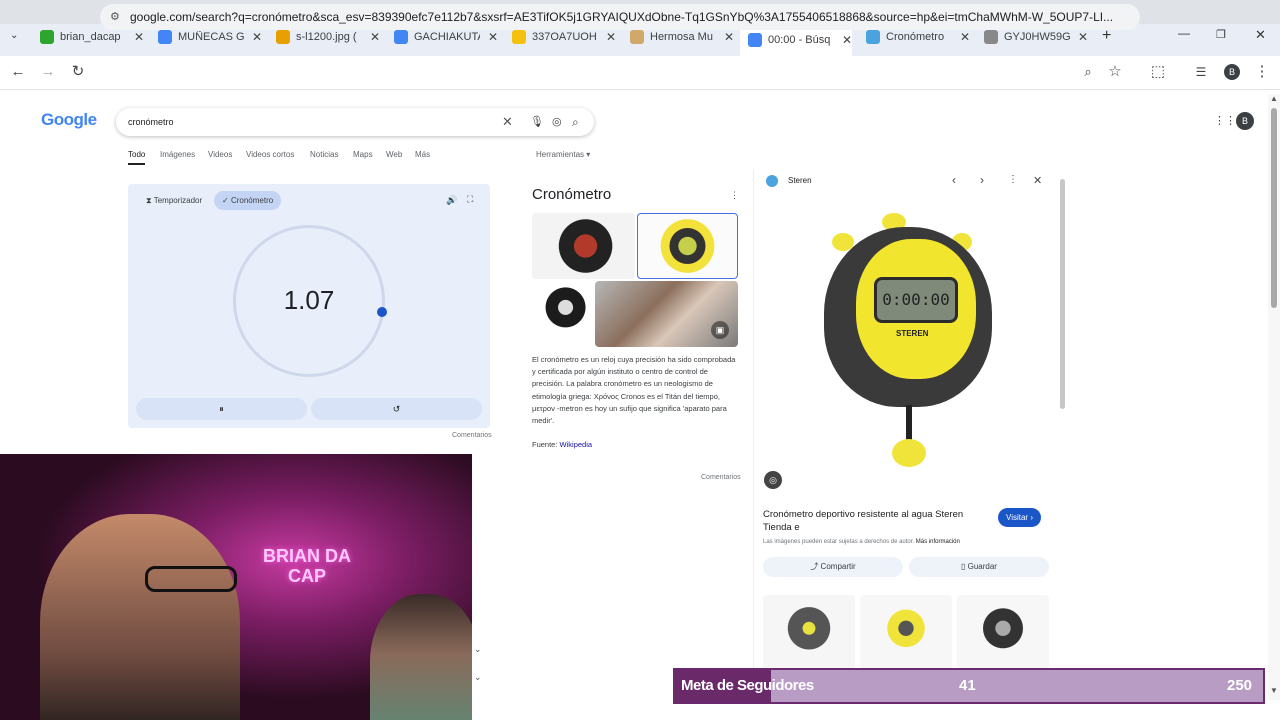  Describe the element at coordinates (575, 122) in the screenshot. I see `search-icon: ⌕` at that location.